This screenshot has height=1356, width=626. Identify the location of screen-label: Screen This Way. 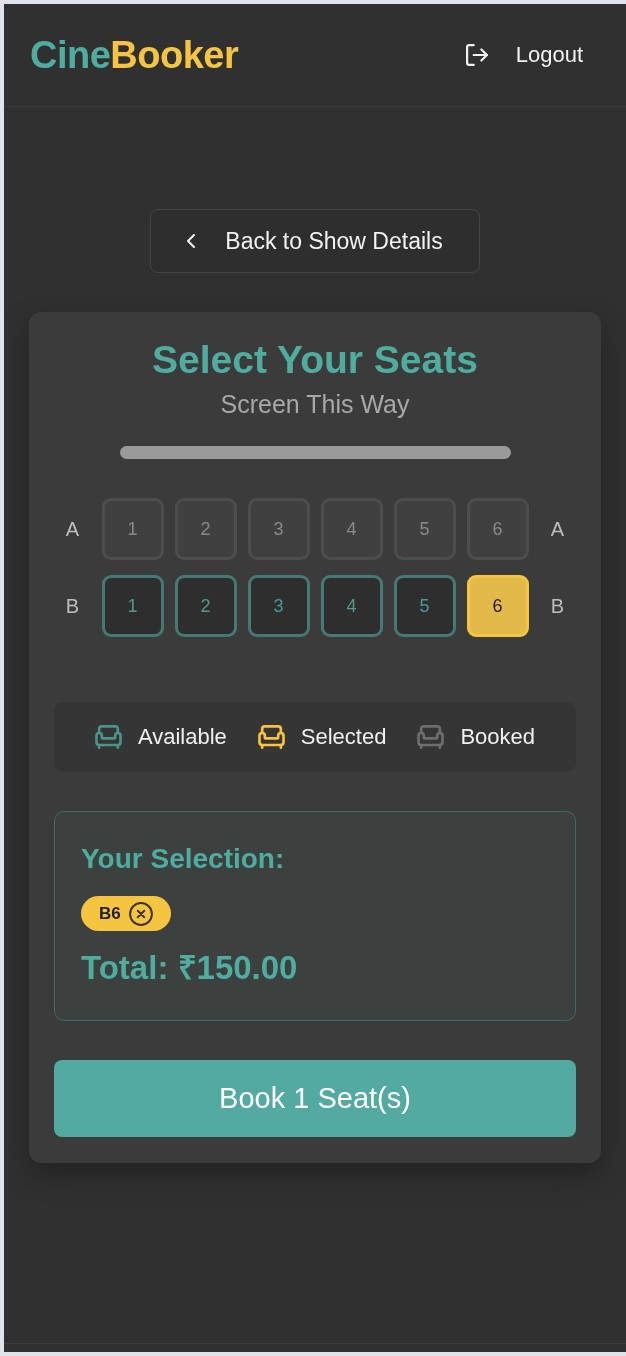
(315, 404).